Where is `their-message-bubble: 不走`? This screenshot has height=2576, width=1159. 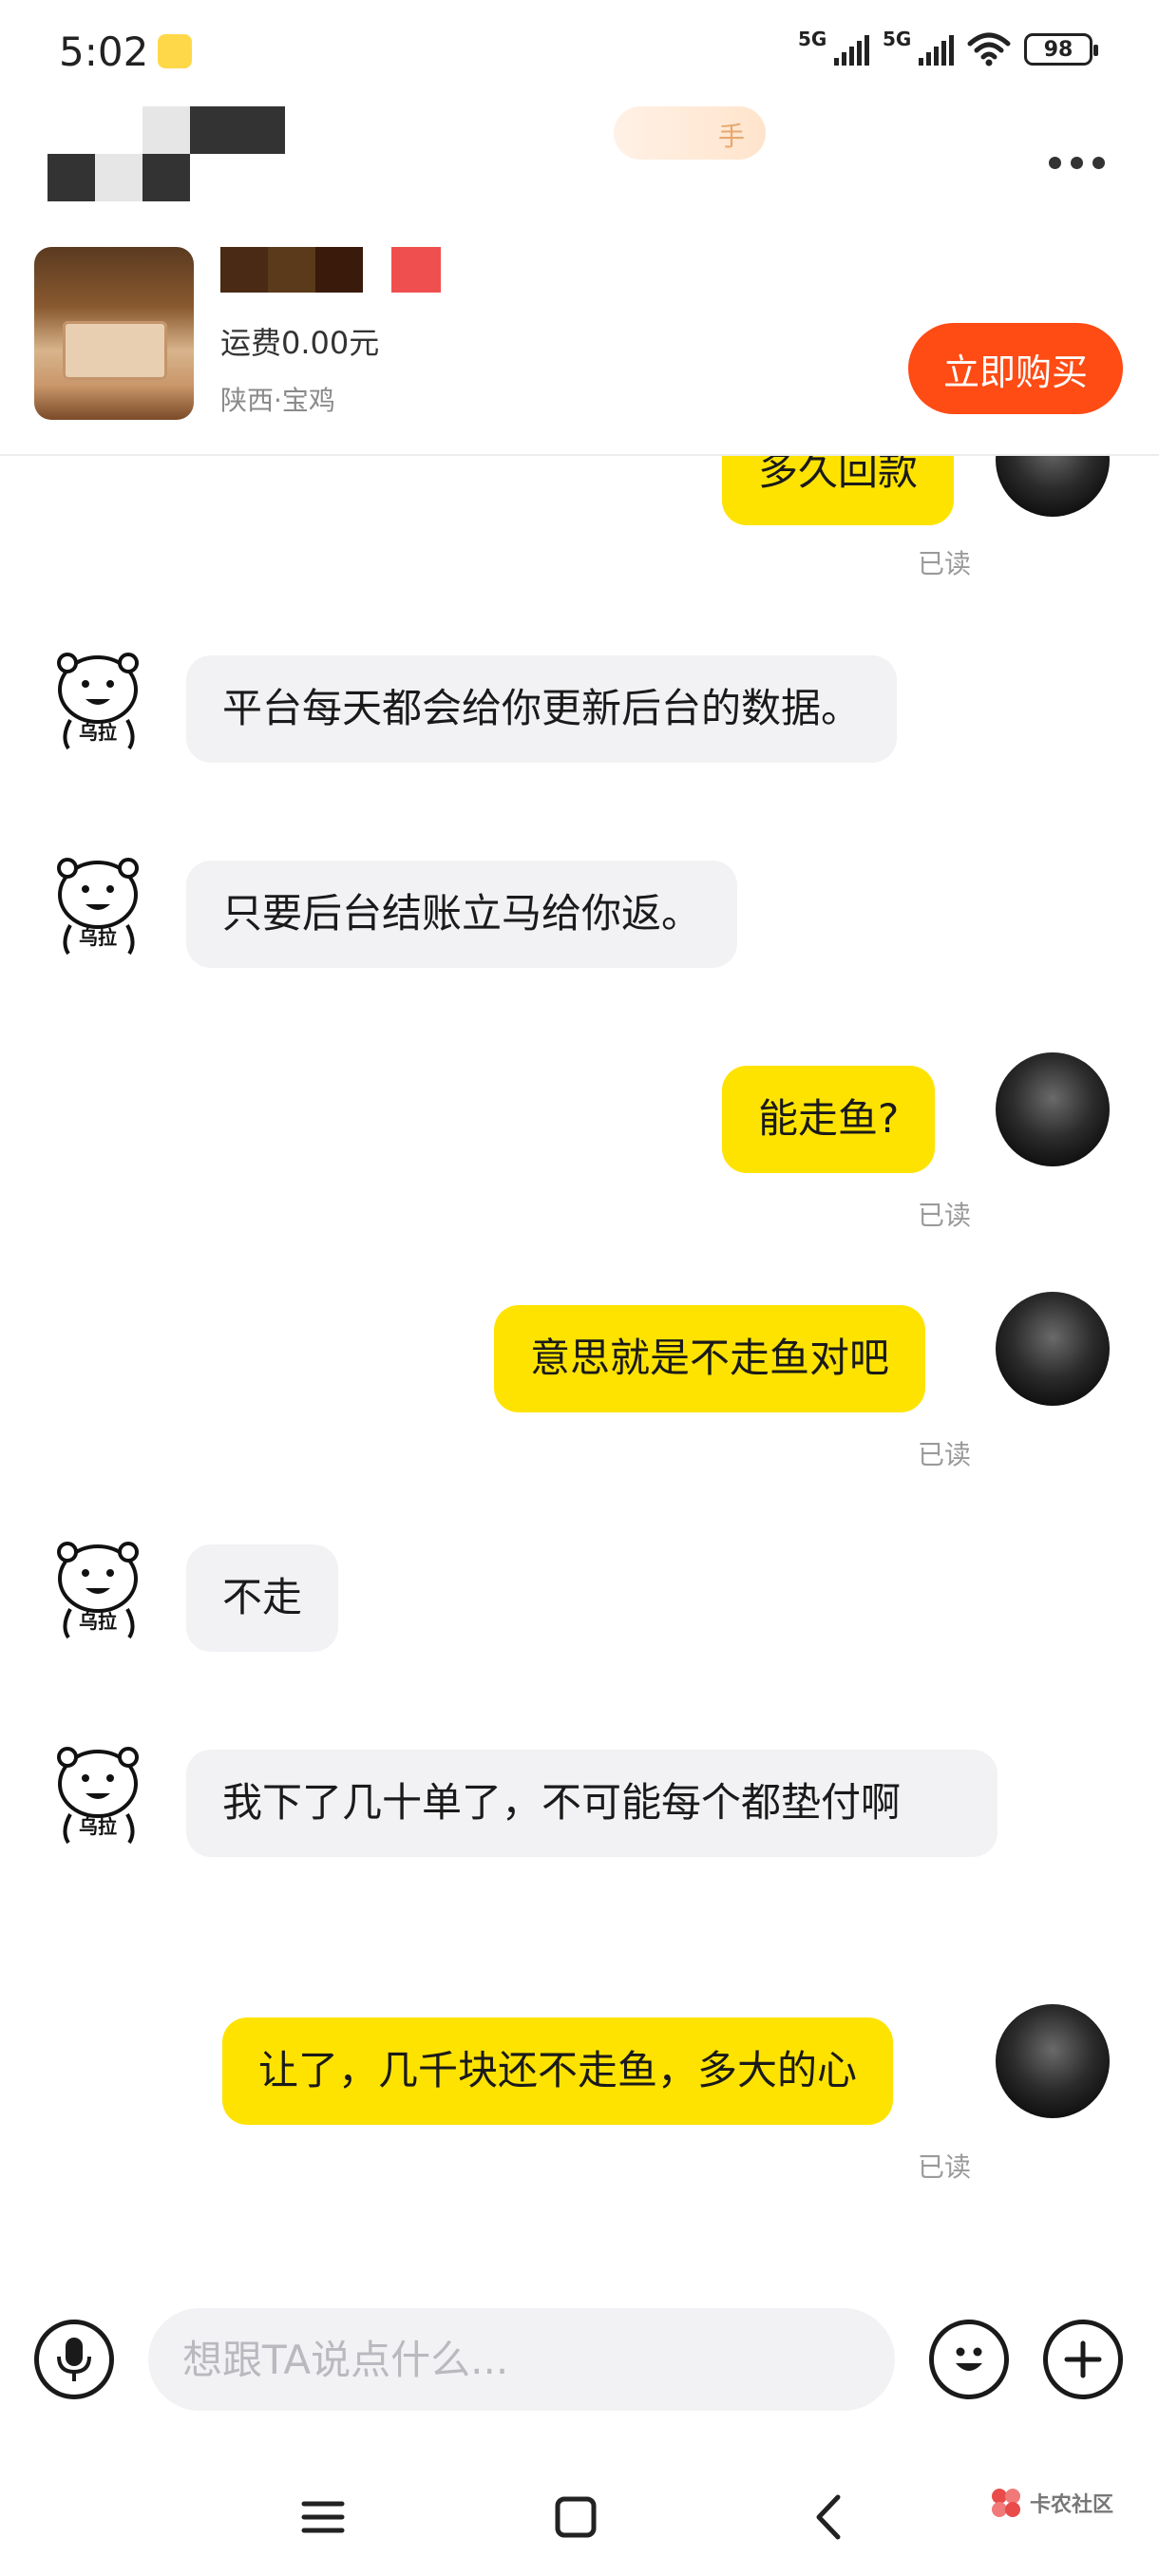
their-message-bubble: 不走 is located at coordinates (262, 1598).